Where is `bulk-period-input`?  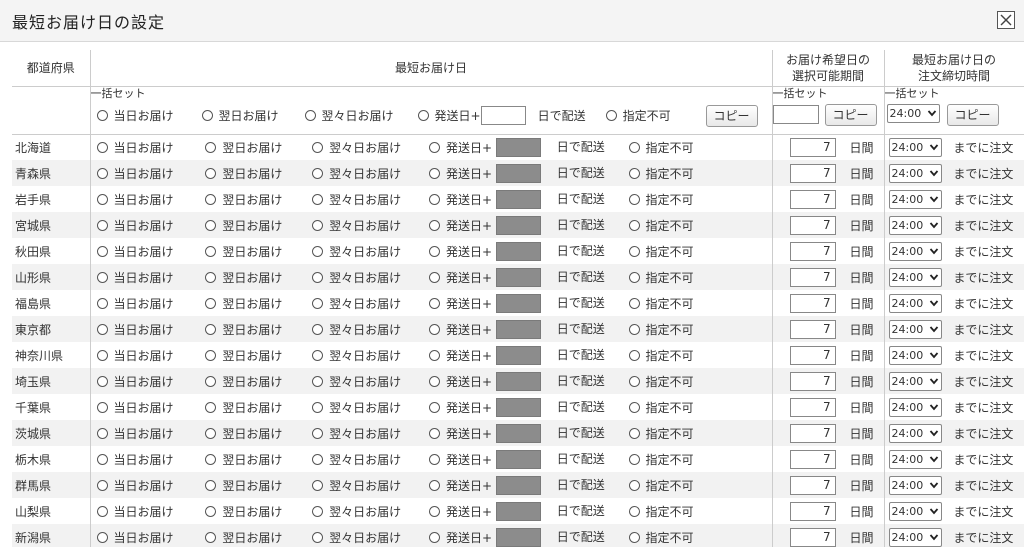 bulk-period-input is located at coordinates (795, 114).